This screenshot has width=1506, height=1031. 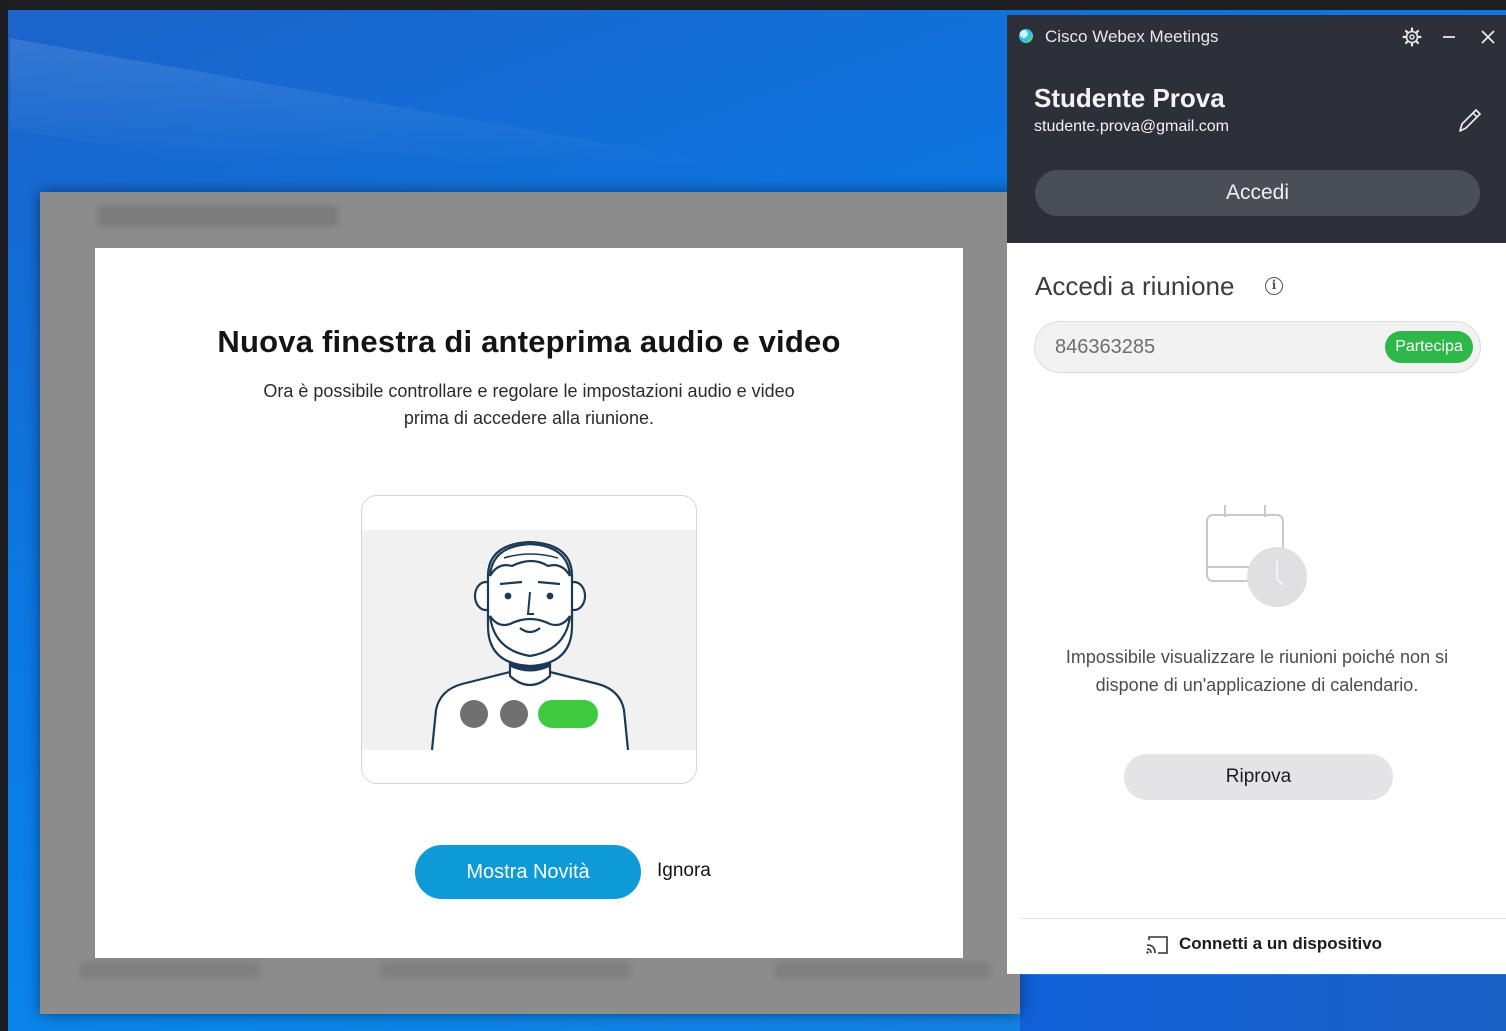 What do you see at coordinates (684, 871) in the screenshot?
I see `ignore-button: Ignora` at bounding box center [684, 871].